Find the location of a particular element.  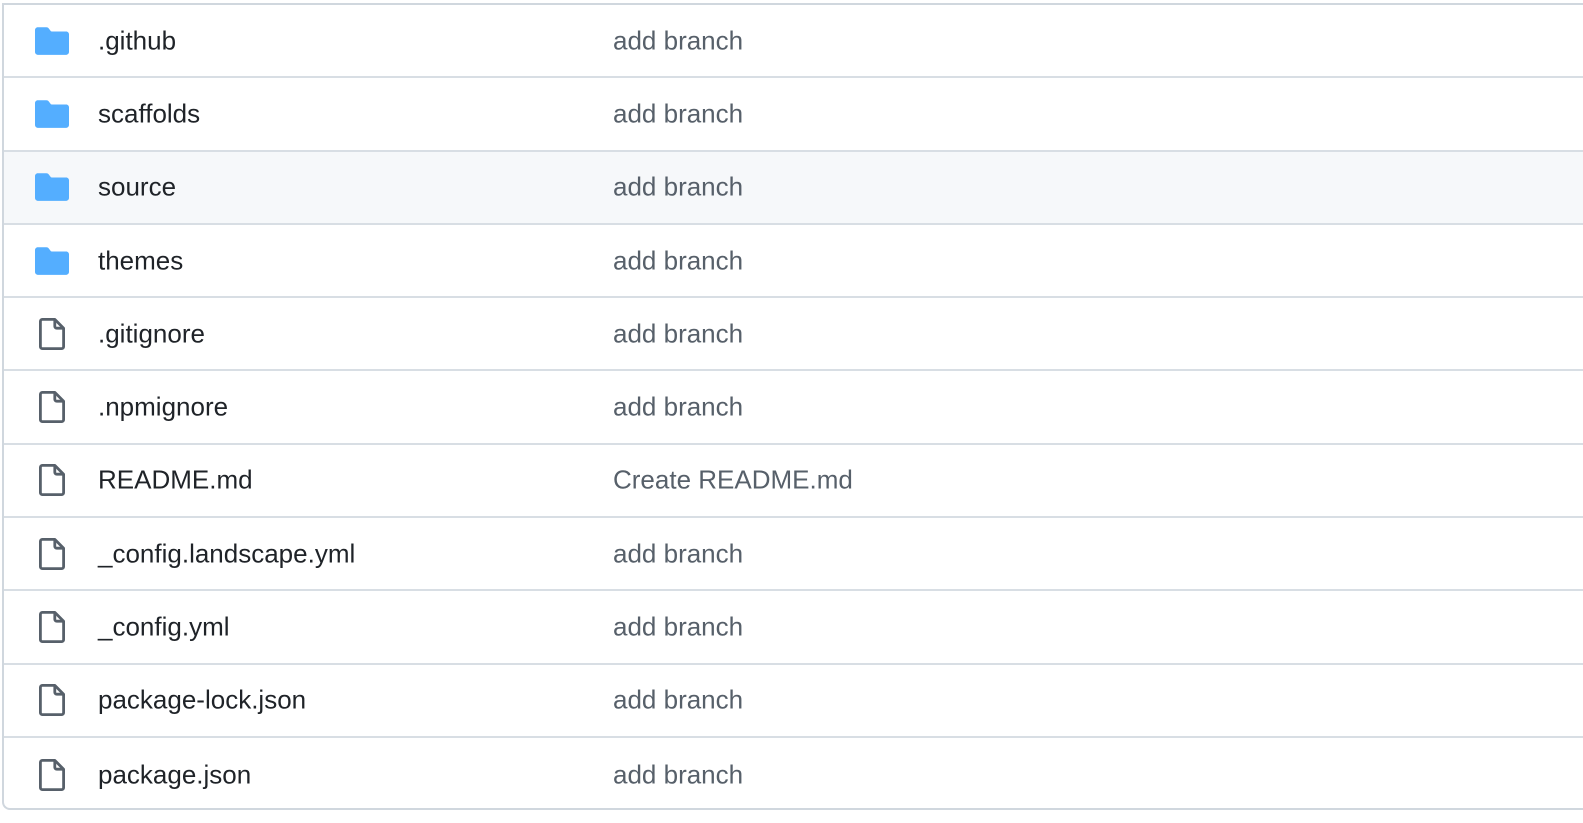

commit-message-link: Create README.md is located at coordinates (733, 480).